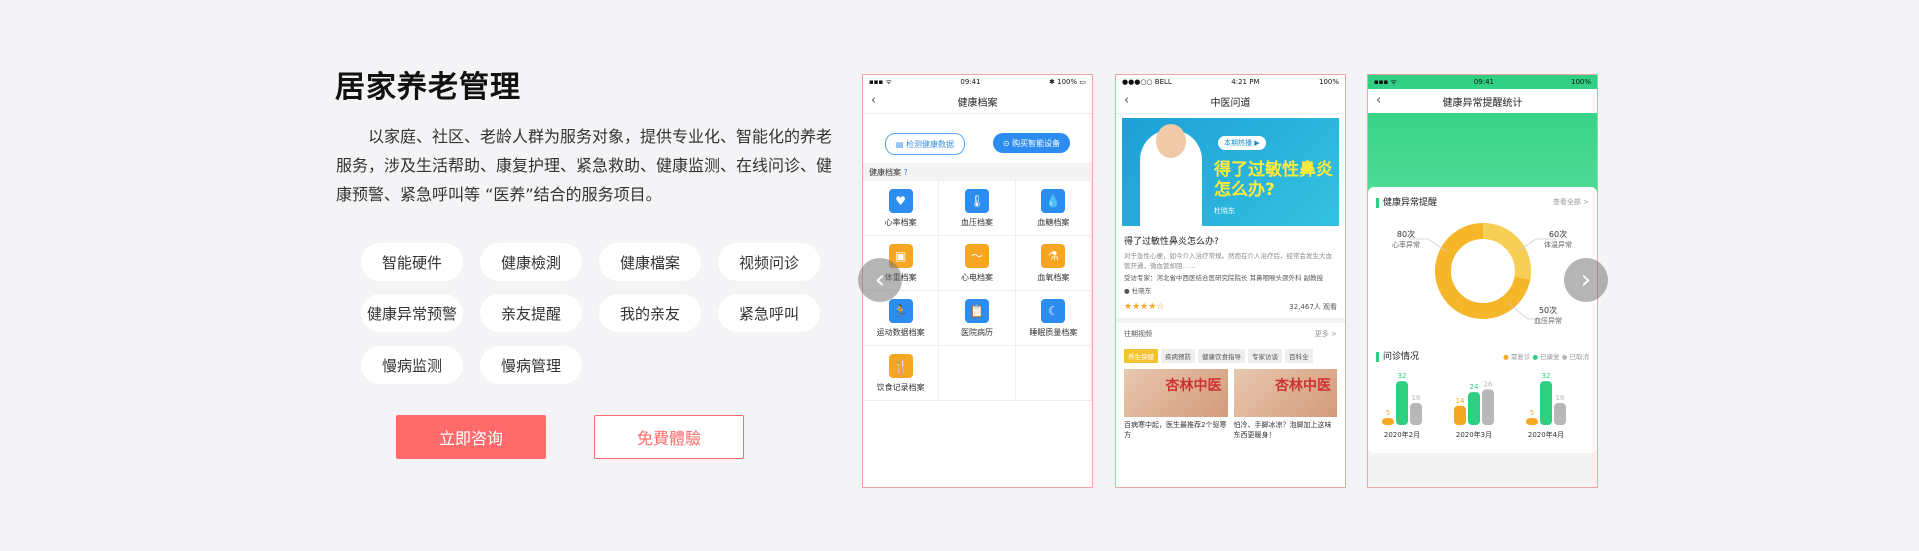  What do you see at coordinates (900, 310) in the screenshot?
I see `run-icon: 🏃` at bounding box center [900, 310].